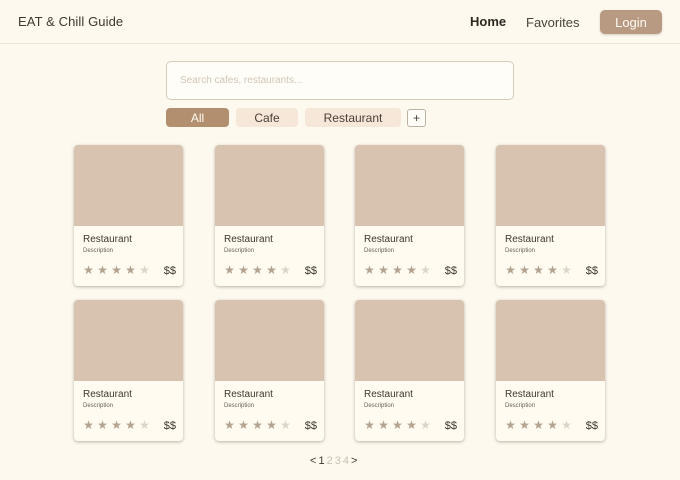 The height and width of the screenshot is (480, 680). I want to click on search-box, so click(340, 80).